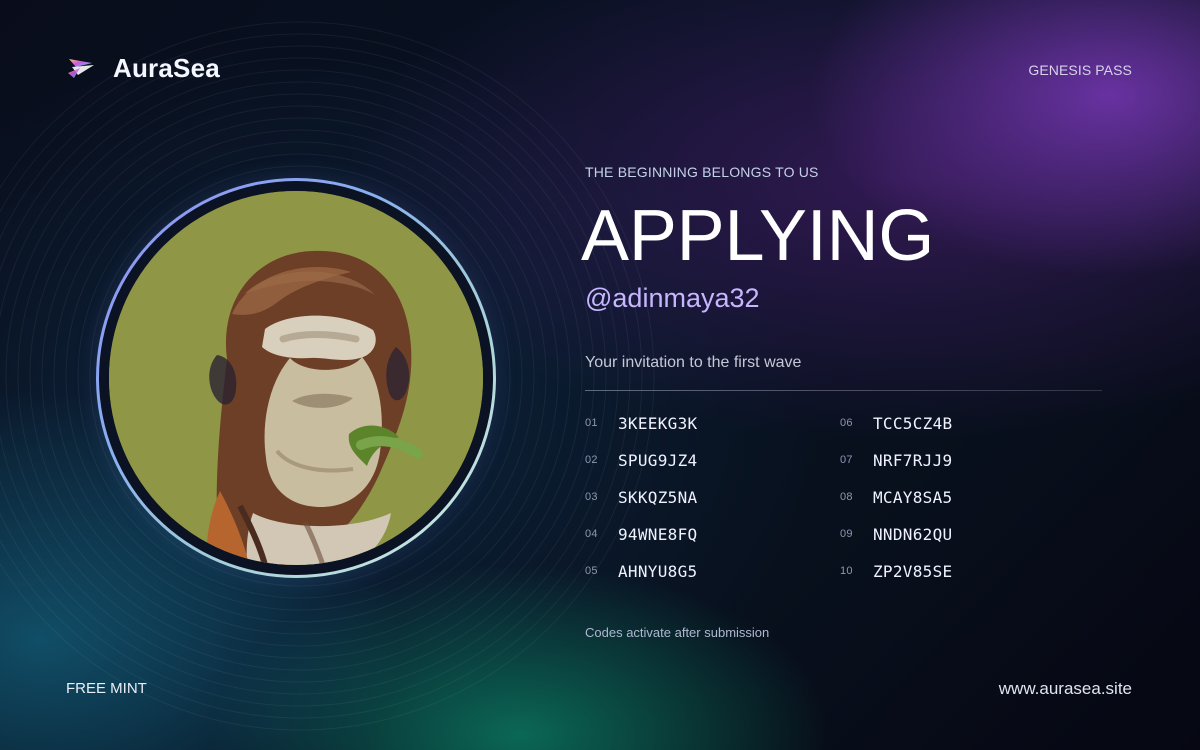 The height and width of the screenshot is (750, 1200). What do you see at coordinates (166, 68) in the screenshot?
I see `brand-name: AuraSea` at bounding box center [166, 68].